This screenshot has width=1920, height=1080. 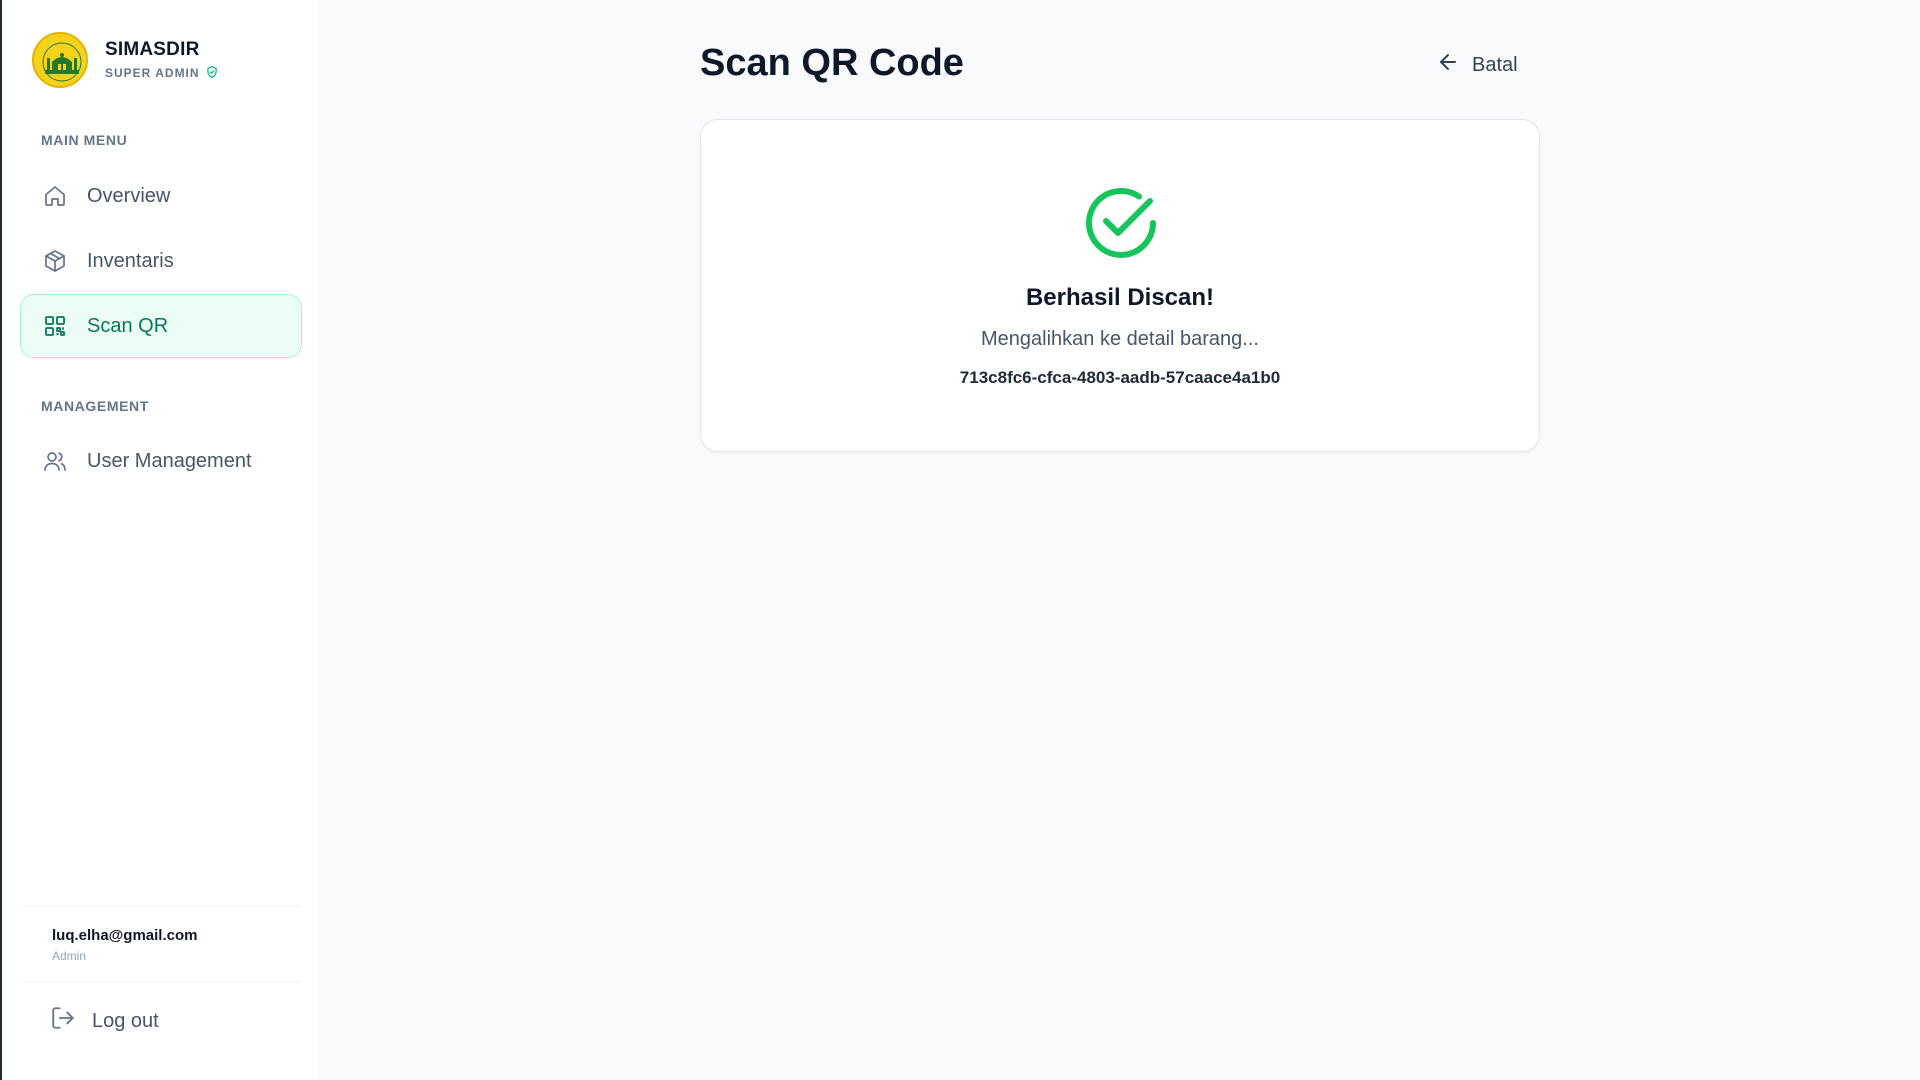 What do you see at coordinates (84, 140) in the screenshot?
I see `main-menu-label: MAIN MENU` at bounding box center [84, 140].